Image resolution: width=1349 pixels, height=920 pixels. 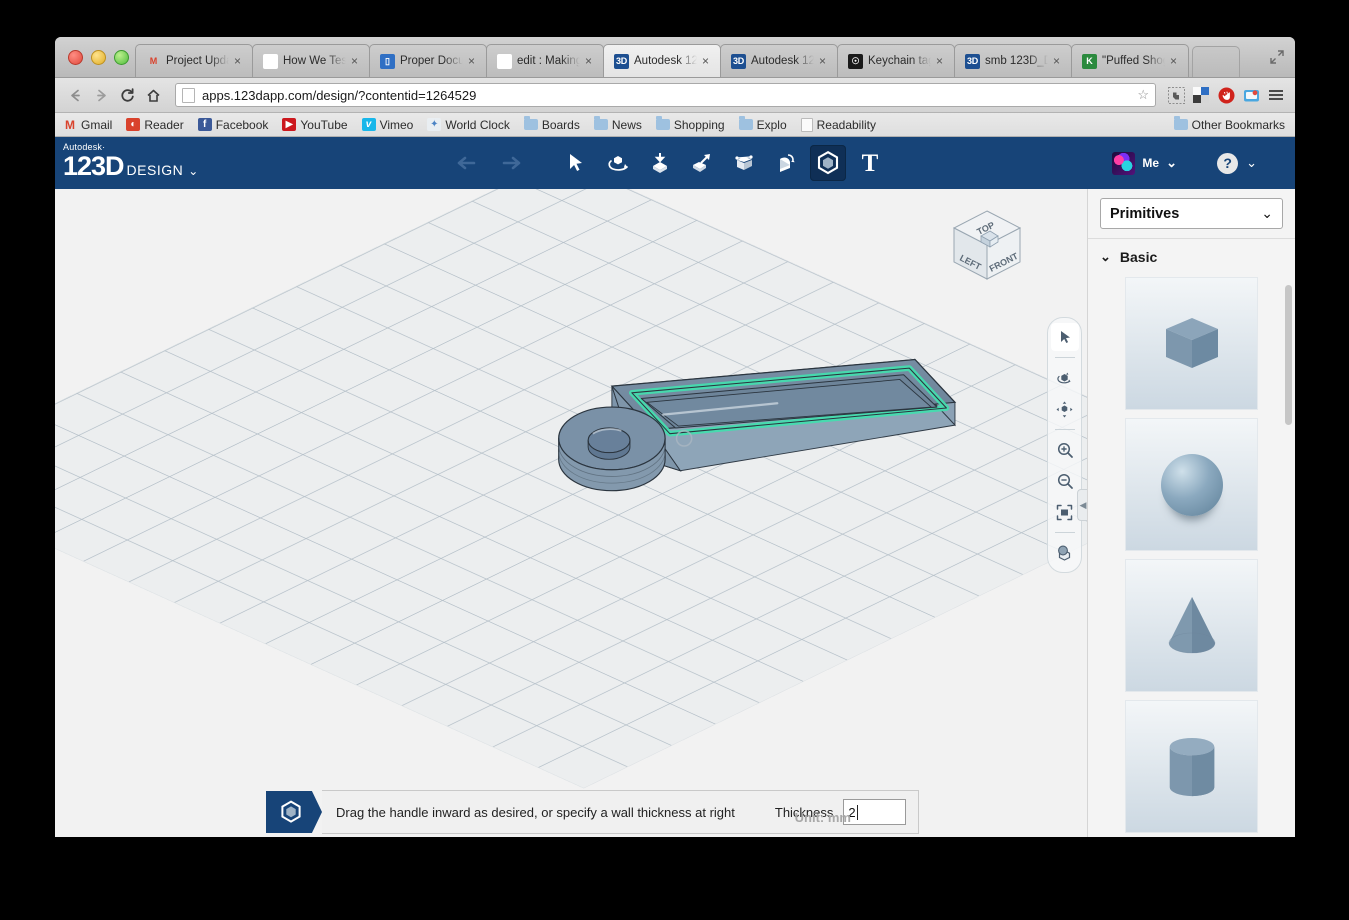 I want to click on fit-to-screen-tool, so click(x=1065, y=512).